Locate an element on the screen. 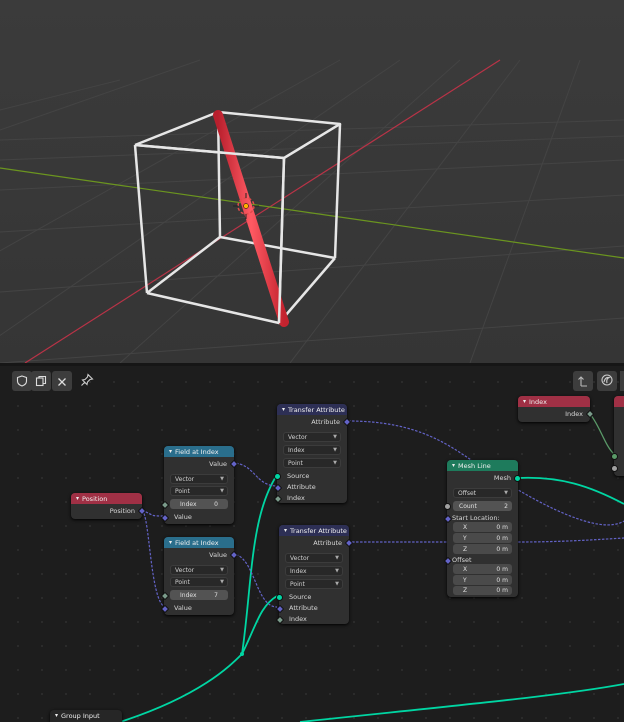 The image size is (624, 722). output-position: Position is located at coordinates (122, 510).